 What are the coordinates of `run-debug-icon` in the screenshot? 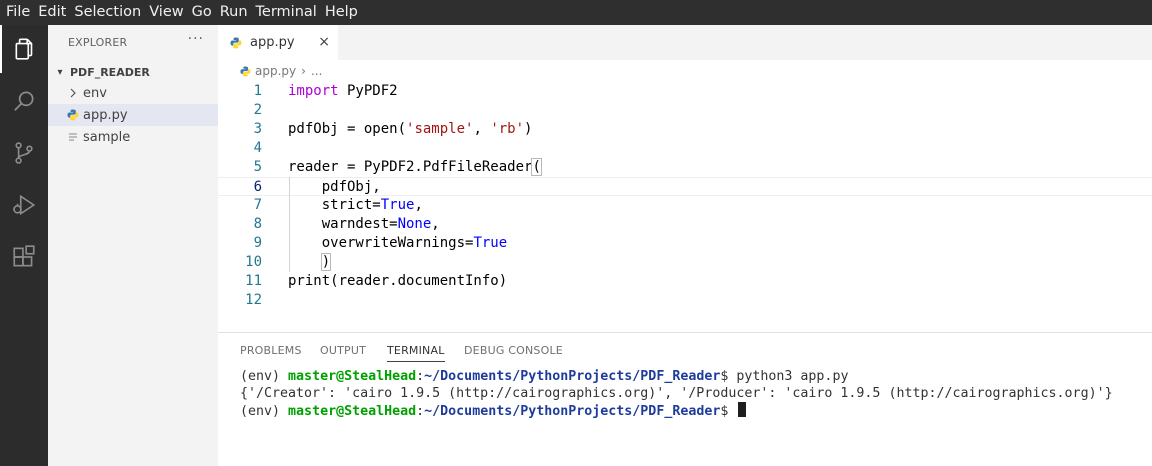 It's located at (24, 205).